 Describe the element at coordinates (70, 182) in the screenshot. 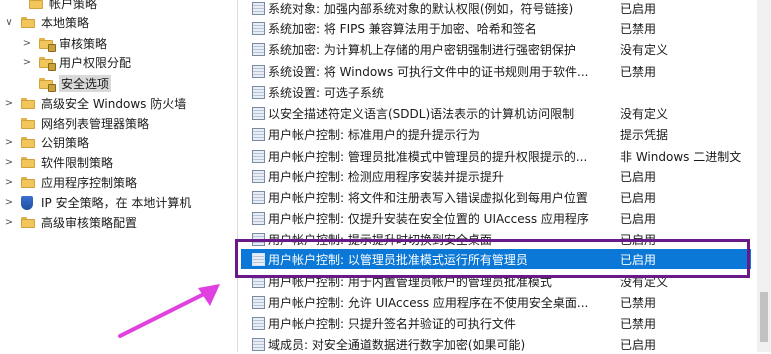

I see `tree-item-app-control: > 应用程序控制策略` at that location.